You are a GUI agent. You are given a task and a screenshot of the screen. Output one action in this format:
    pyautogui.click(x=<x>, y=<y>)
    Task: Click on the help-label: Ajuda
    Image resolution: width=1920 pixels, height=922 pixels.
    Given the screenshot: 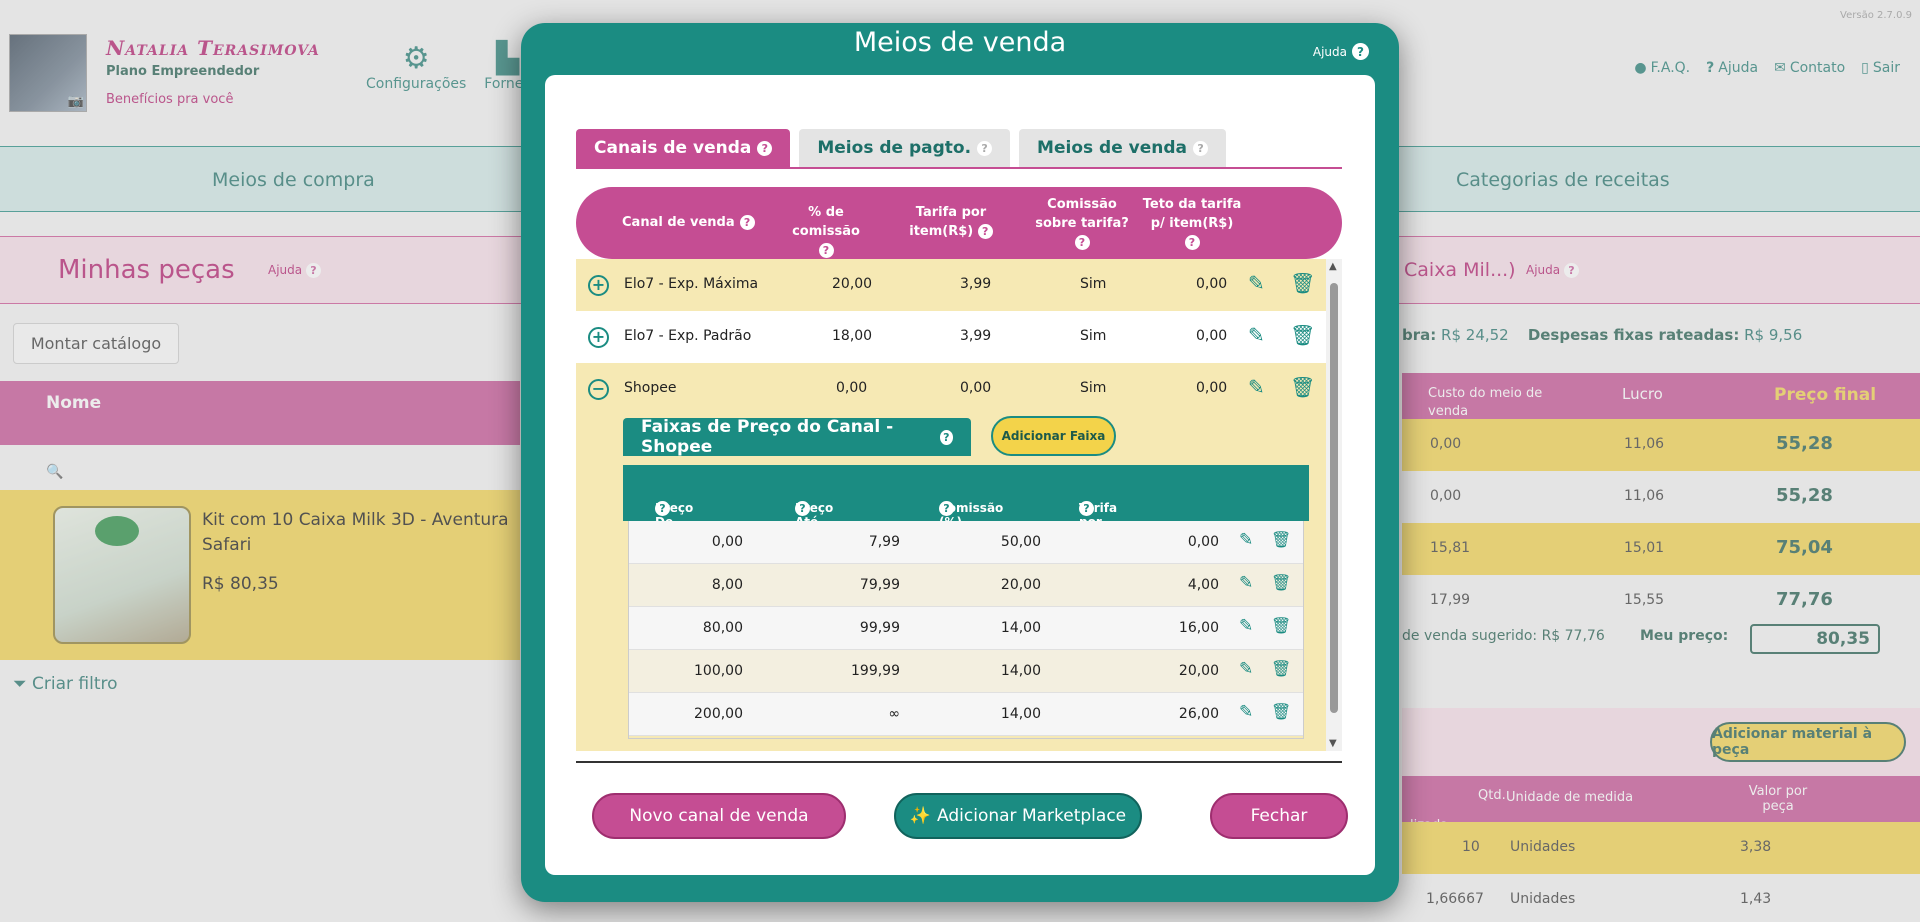 What is the action you would take?
    pyautogui.click(x=1329, y=51)
    